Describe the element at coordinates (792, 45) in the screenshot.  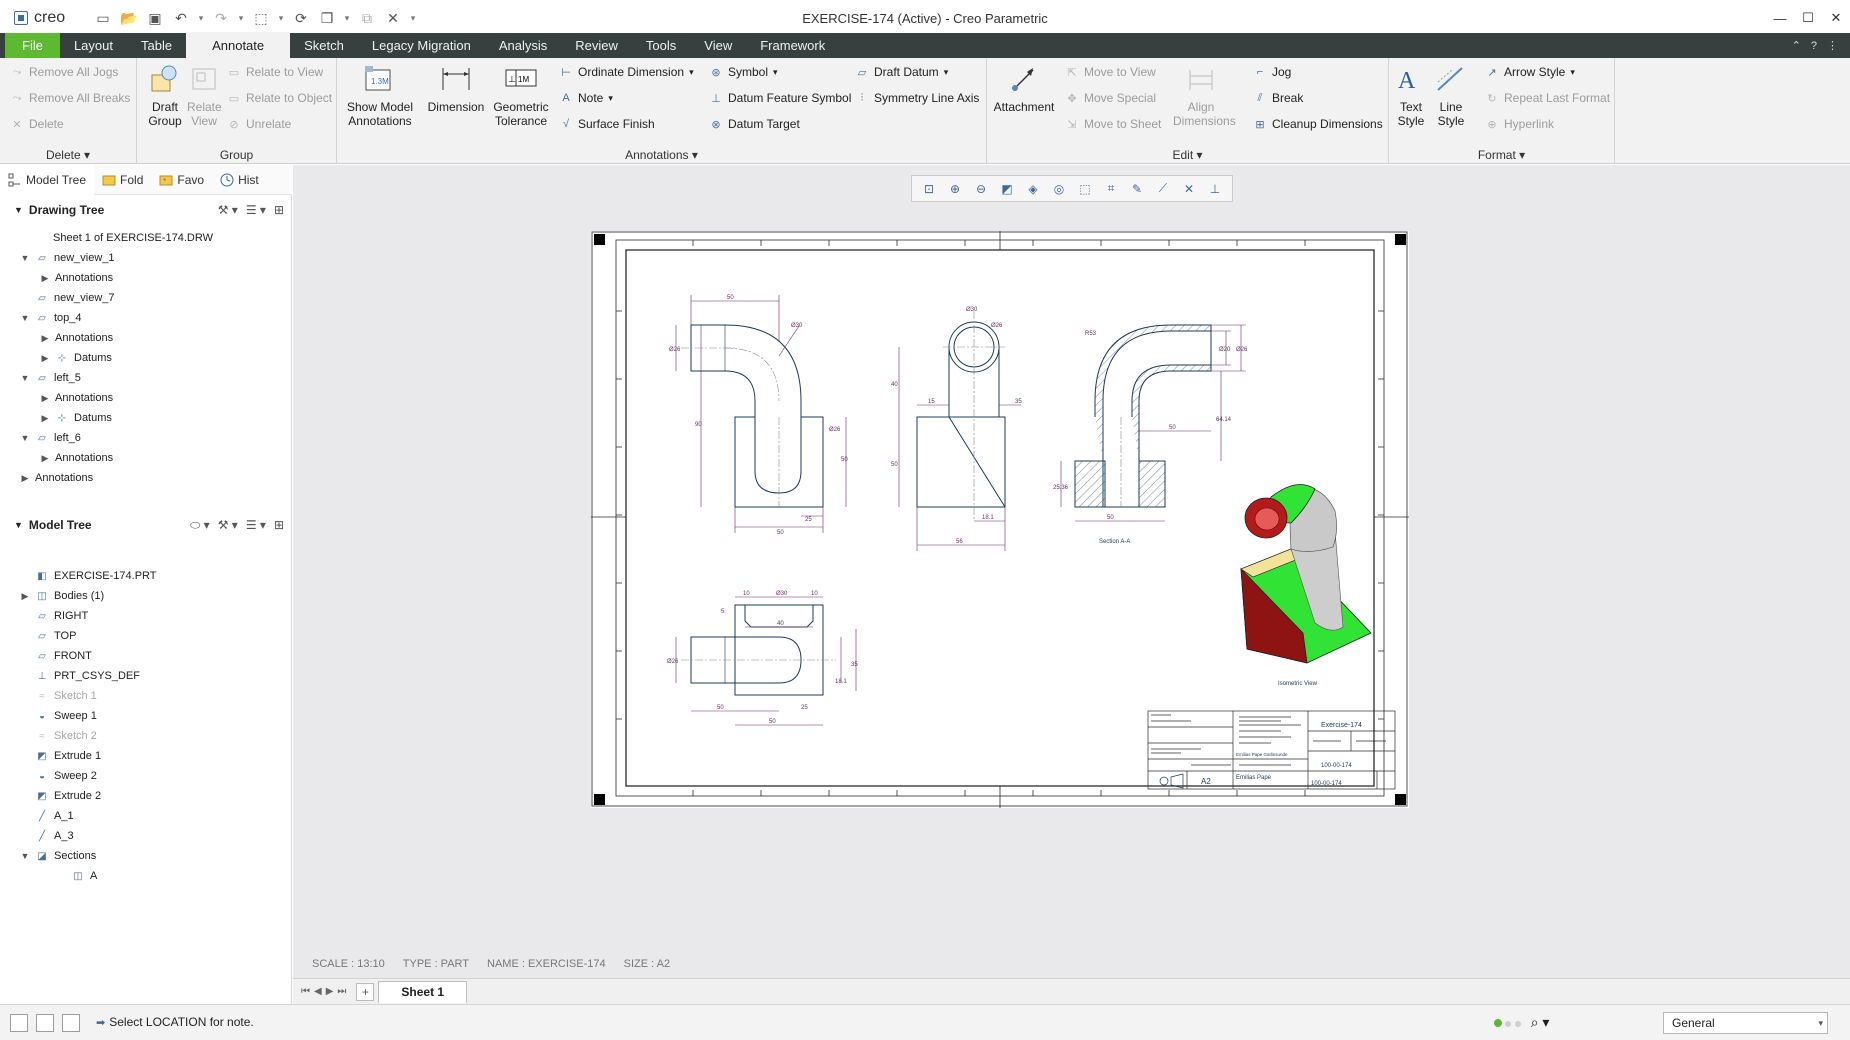
I see `tab-framework: Framework` at that location.